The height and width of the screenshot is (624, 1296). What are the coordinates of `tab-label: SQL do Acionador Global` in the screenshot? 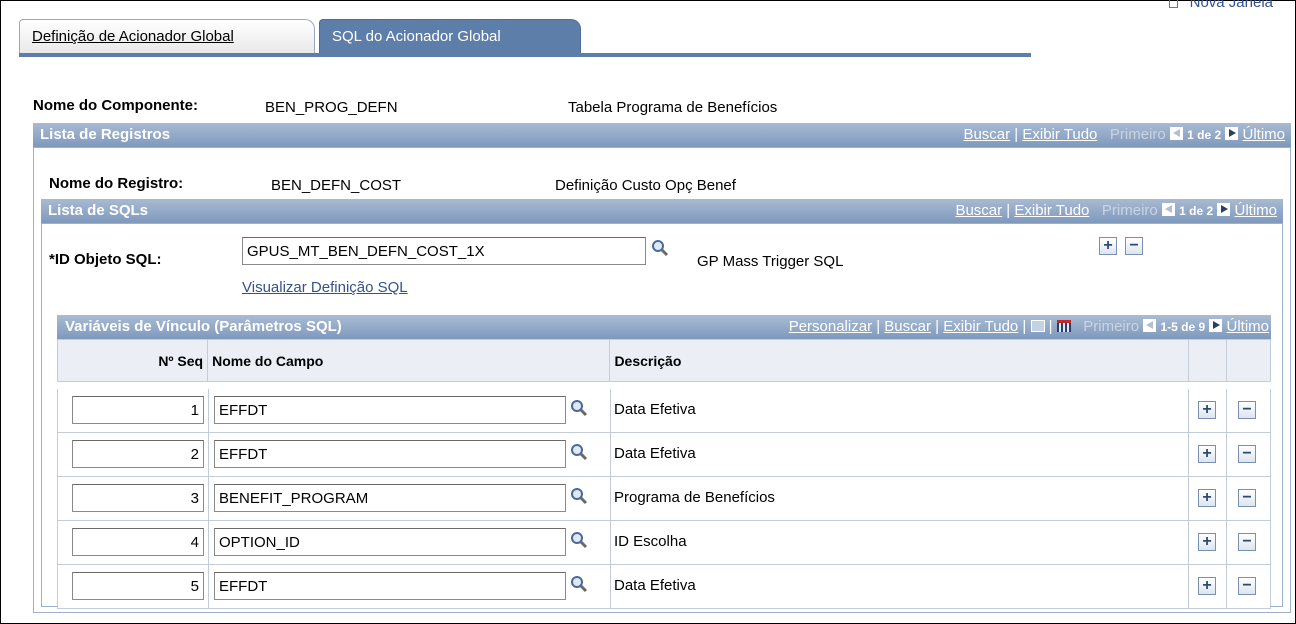 It's located at (416, 36).